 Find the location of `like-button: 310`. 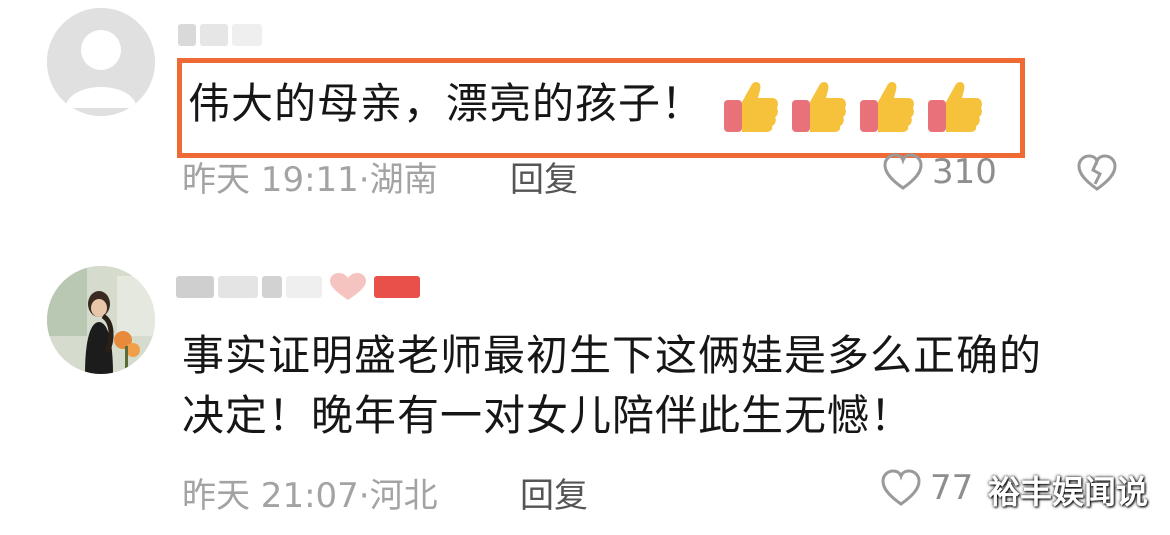

like-button: 310 is located at coordinates (939, 172).